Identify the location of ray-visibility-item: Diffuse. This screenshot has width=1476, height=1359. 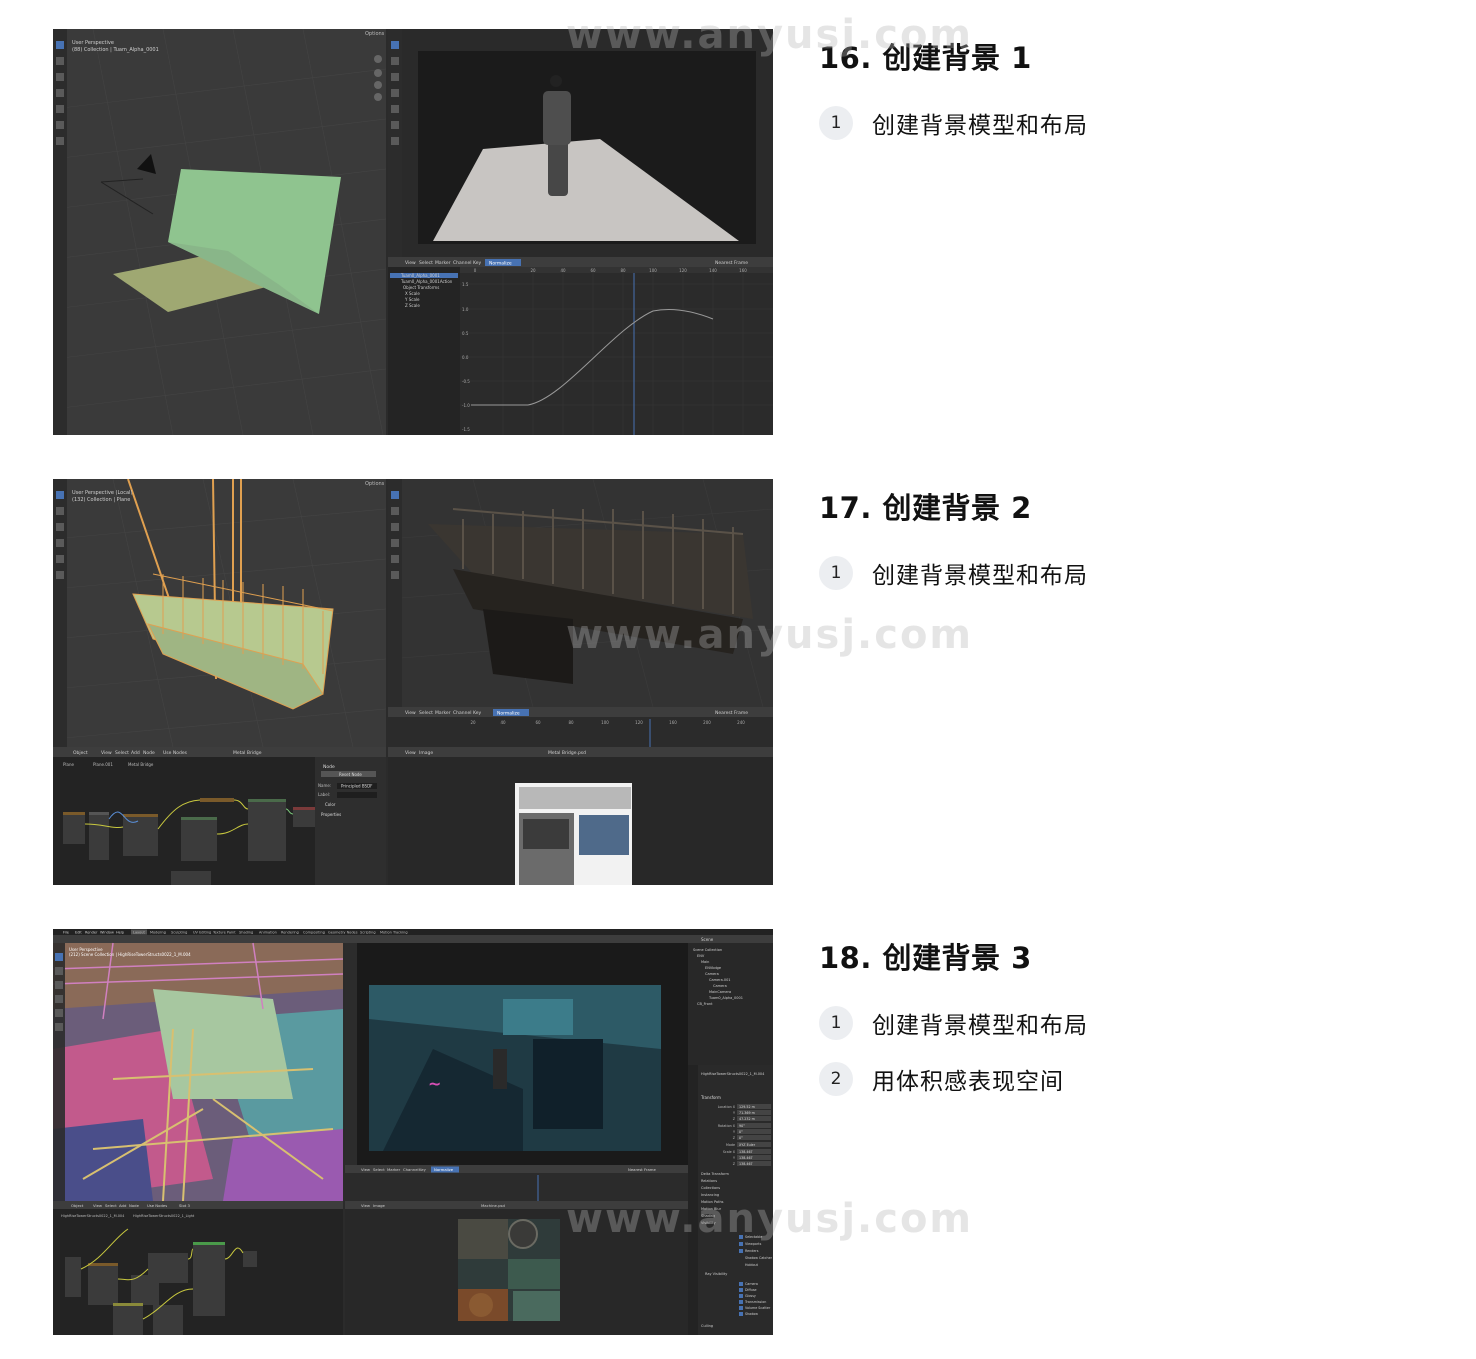
(751, 1290).